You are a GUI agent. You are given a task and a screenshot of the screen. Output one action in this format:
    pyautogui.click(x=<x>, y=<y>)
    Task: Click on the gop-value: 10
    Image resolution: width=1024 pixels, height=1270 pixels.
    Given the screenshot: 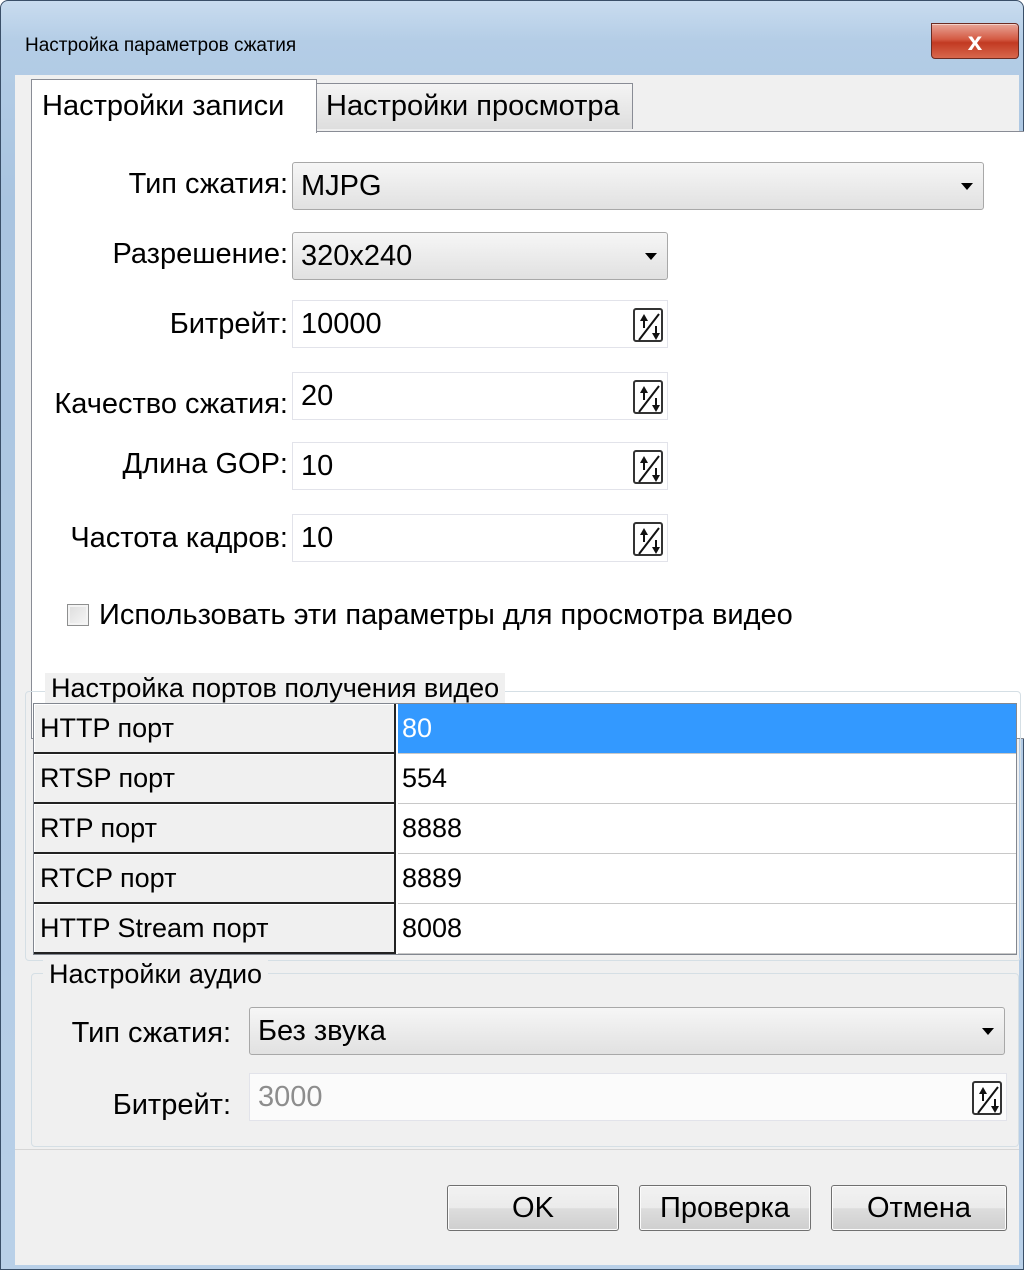 What is the action you would take?
    pyautogui.click(x=317, y=465)
    